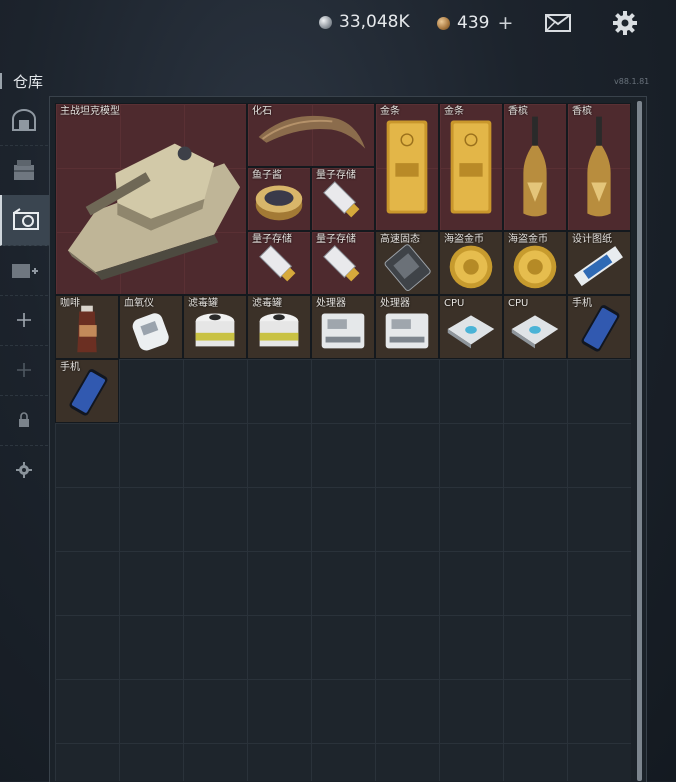 The width and height of the screenshot is (676, 782). I want to click on item-ssd: 高速固态, so click(407, 263).